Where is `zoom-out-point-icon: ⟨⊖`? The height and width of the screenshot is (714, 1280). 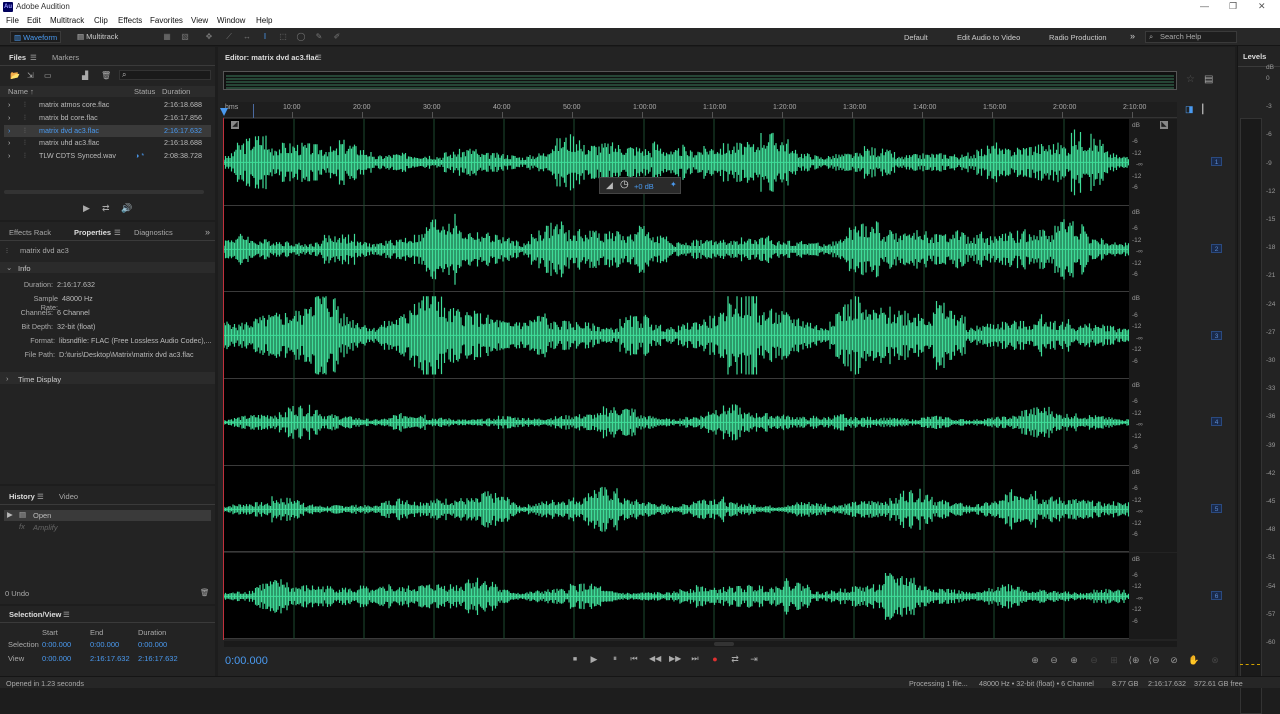 zoom-out-point-icon: ⟨⊖ is located at coordinates (1154, 660).